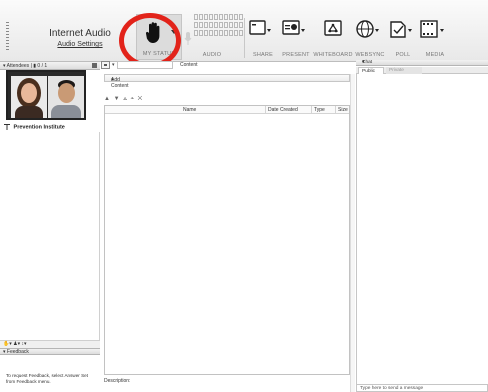  What do you see at coordinates (227, 81) in the screenshot?
I see `add-content-bar: ▾ Add Content` at bounding box center [227, 81].